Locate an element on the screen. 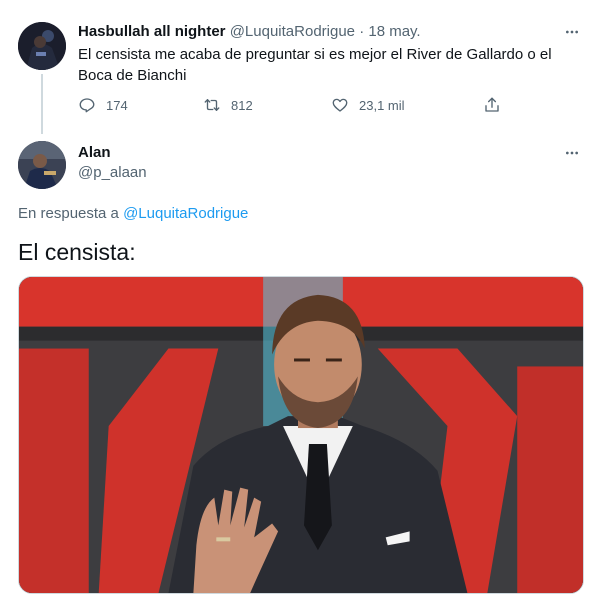 This screenshot has width=604, height=604. display-name: Hasbullah all nighter is located at coordinates (152, 31).